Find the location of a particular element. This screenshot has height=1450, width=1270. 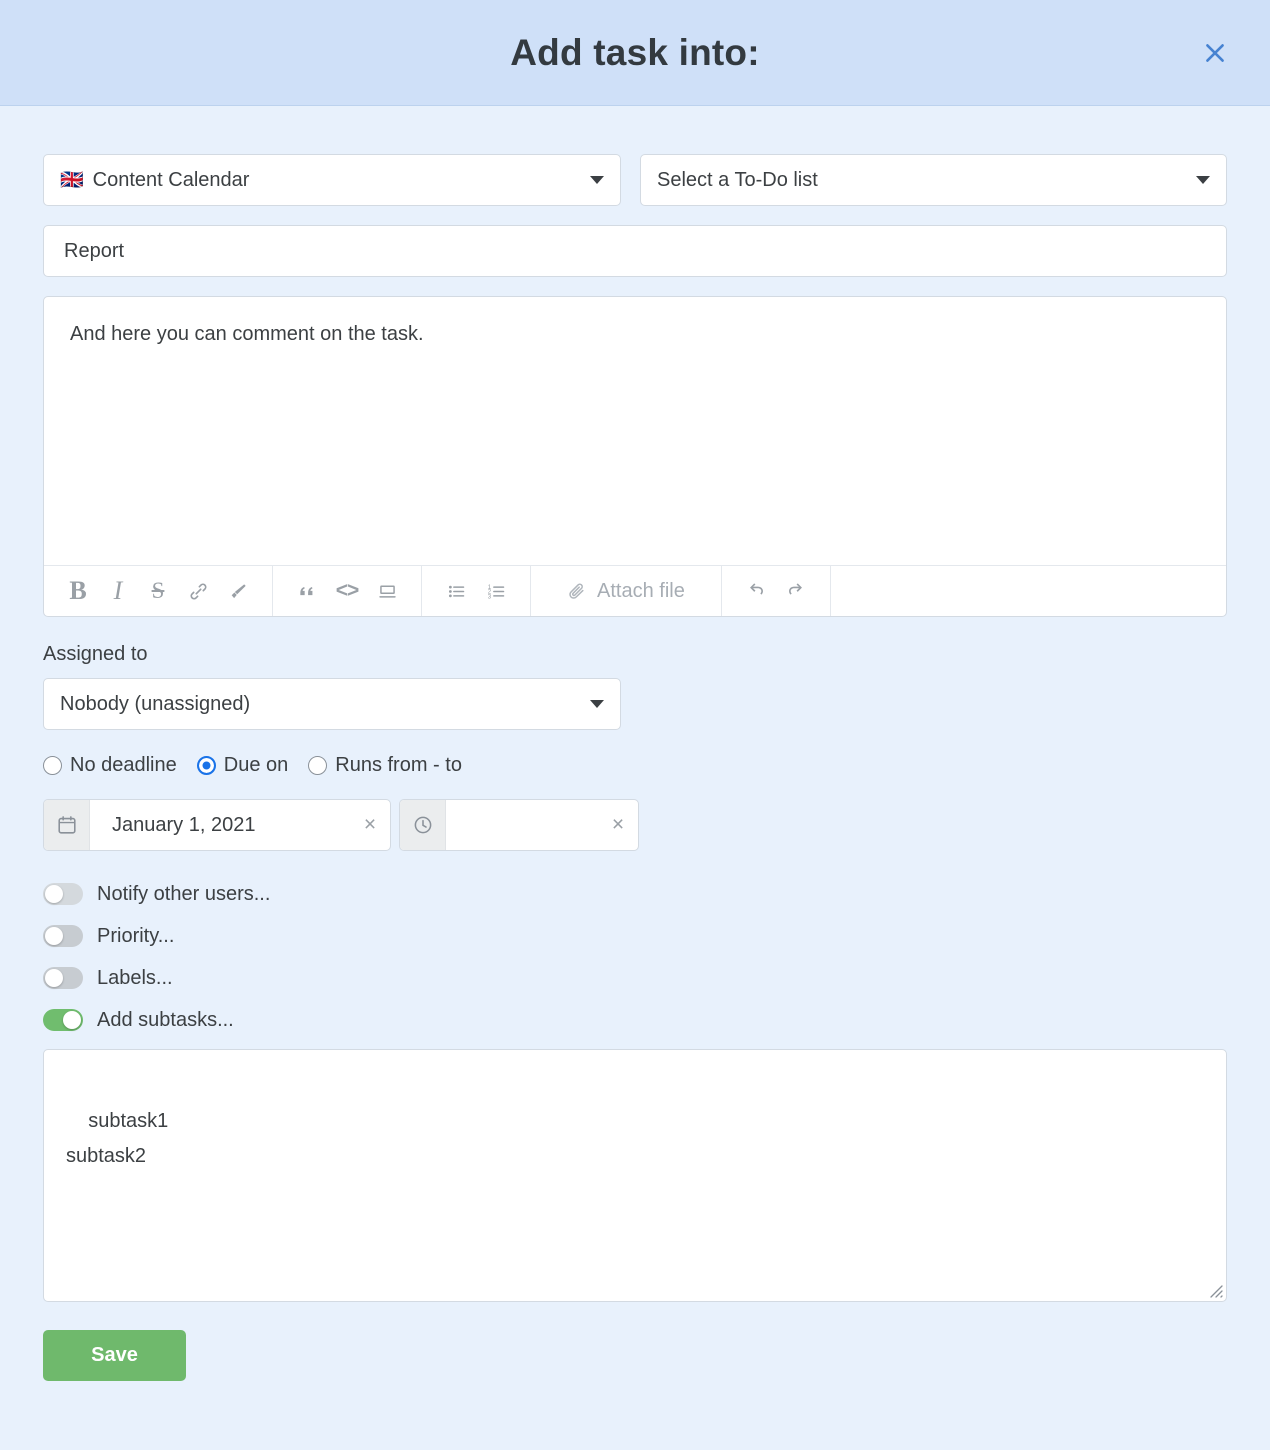

subtasks-value: subtask1 subtask2 is located at coordinates (117, 1138).